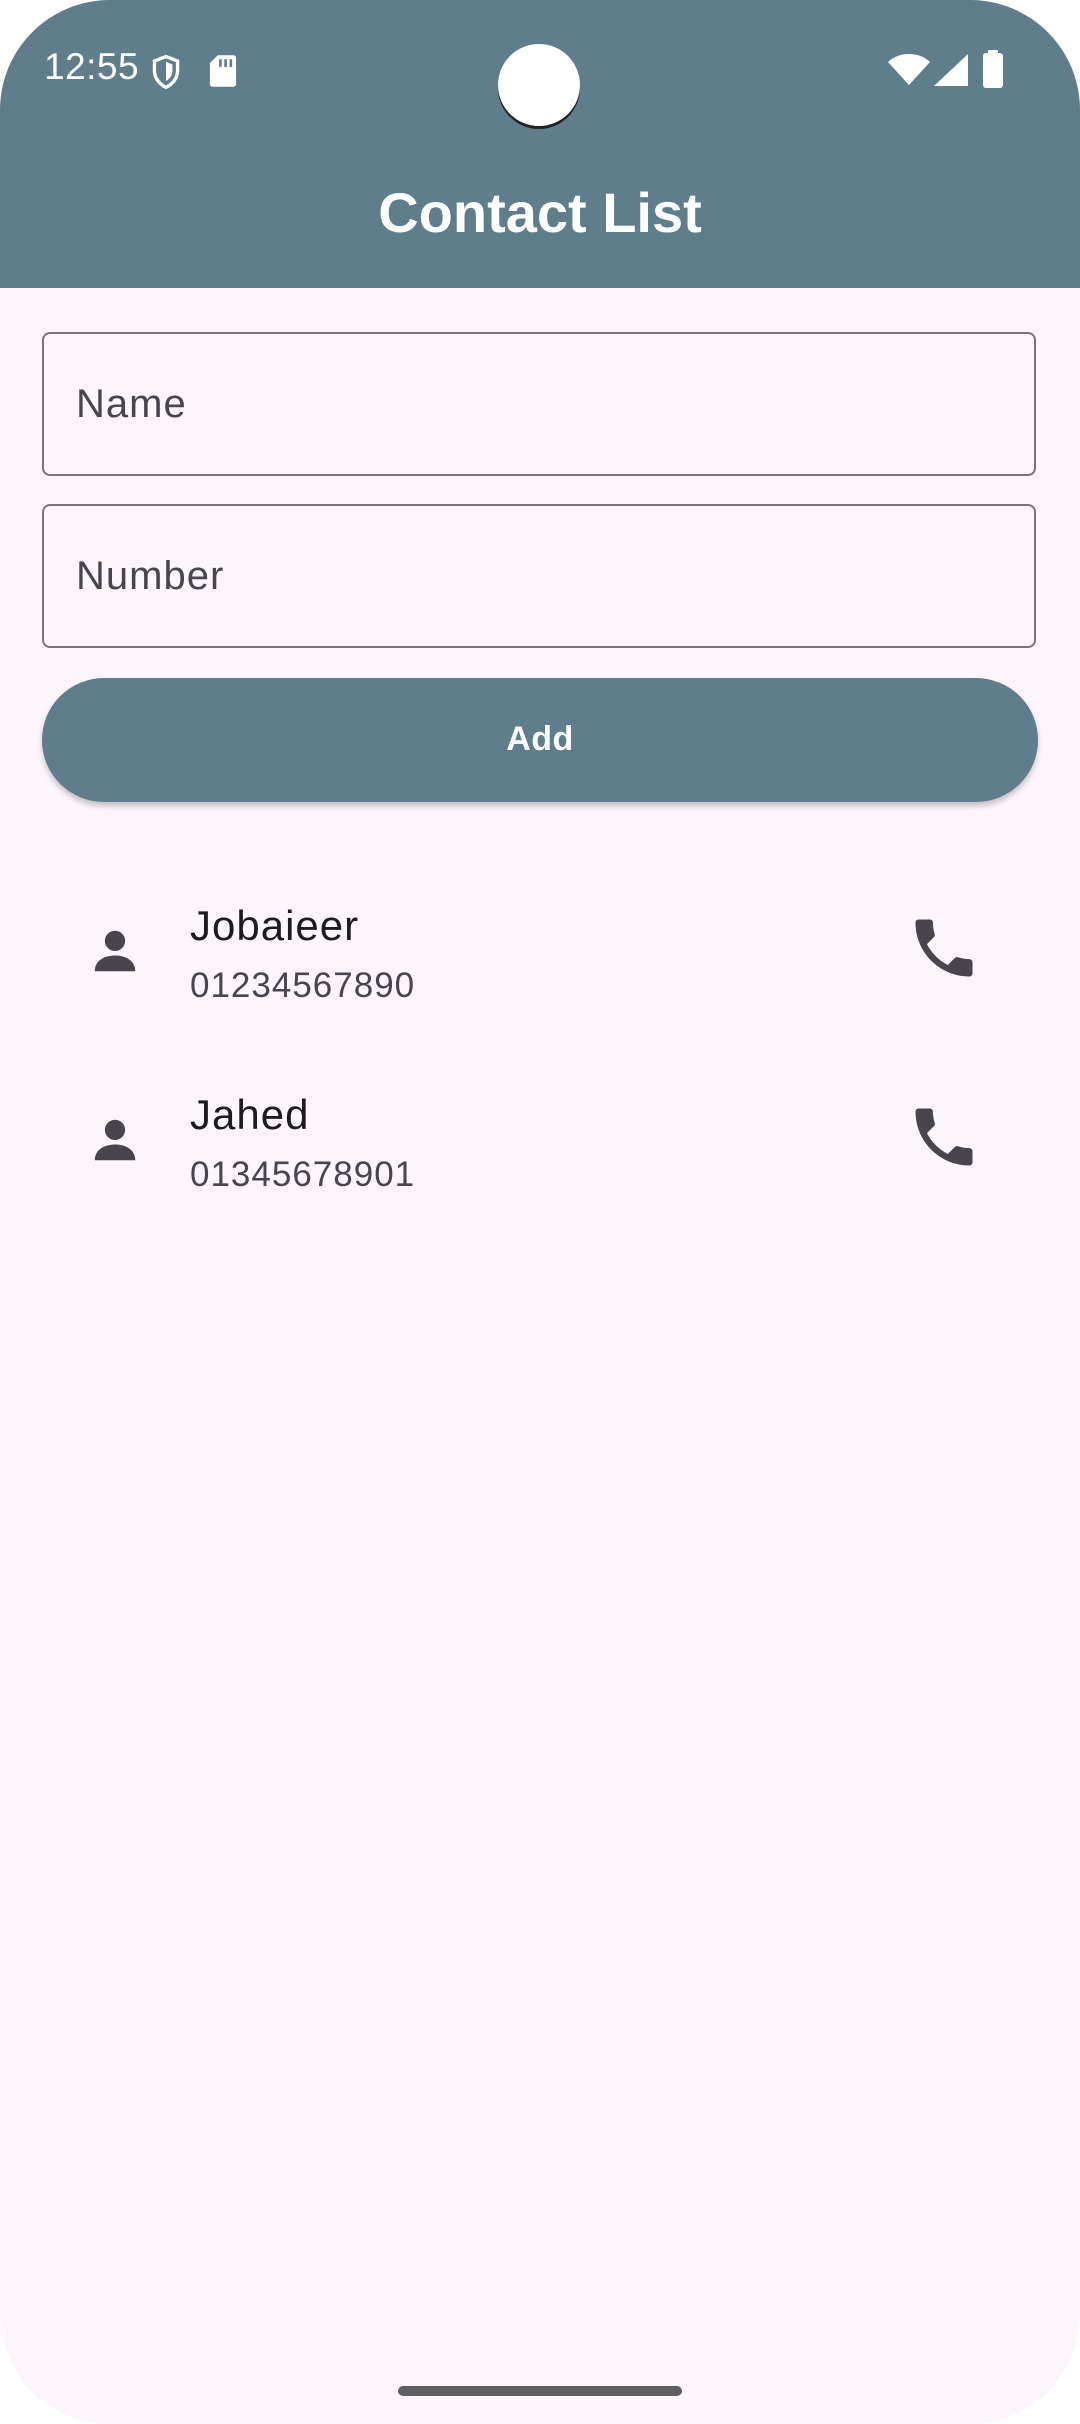  What do you see at coordinates (539, 576) in the screenshot?
I see `number-field: Number` at bounding box center [539, 576].